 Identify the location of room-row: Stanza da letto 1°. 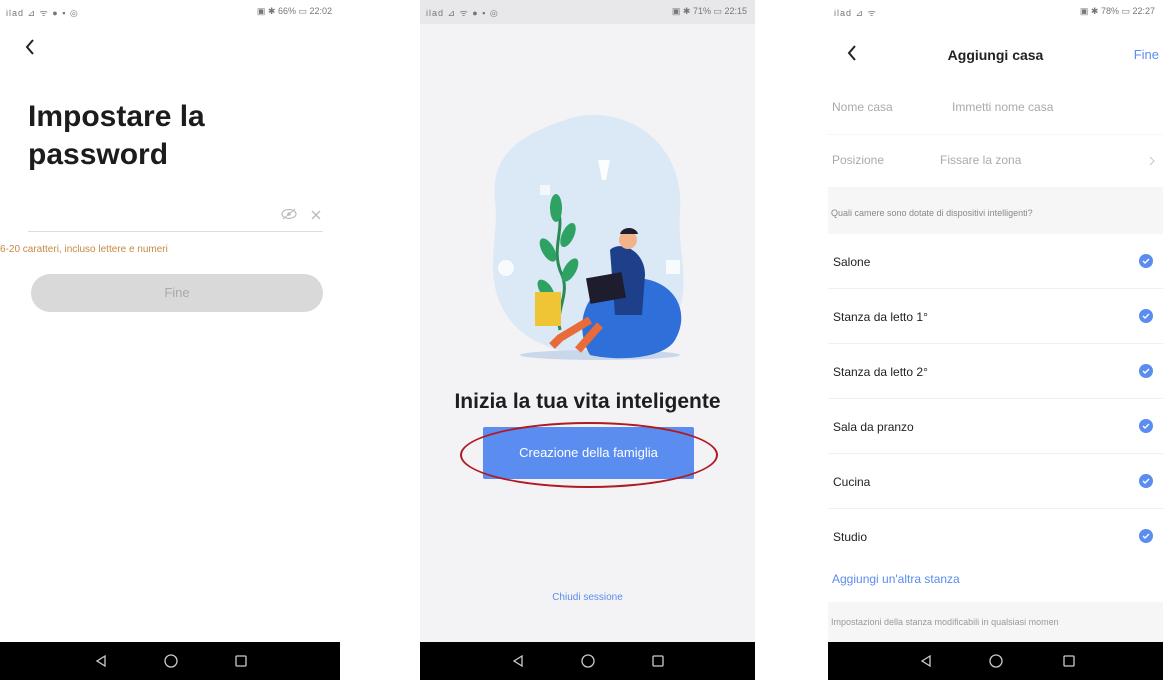
(995, 316).